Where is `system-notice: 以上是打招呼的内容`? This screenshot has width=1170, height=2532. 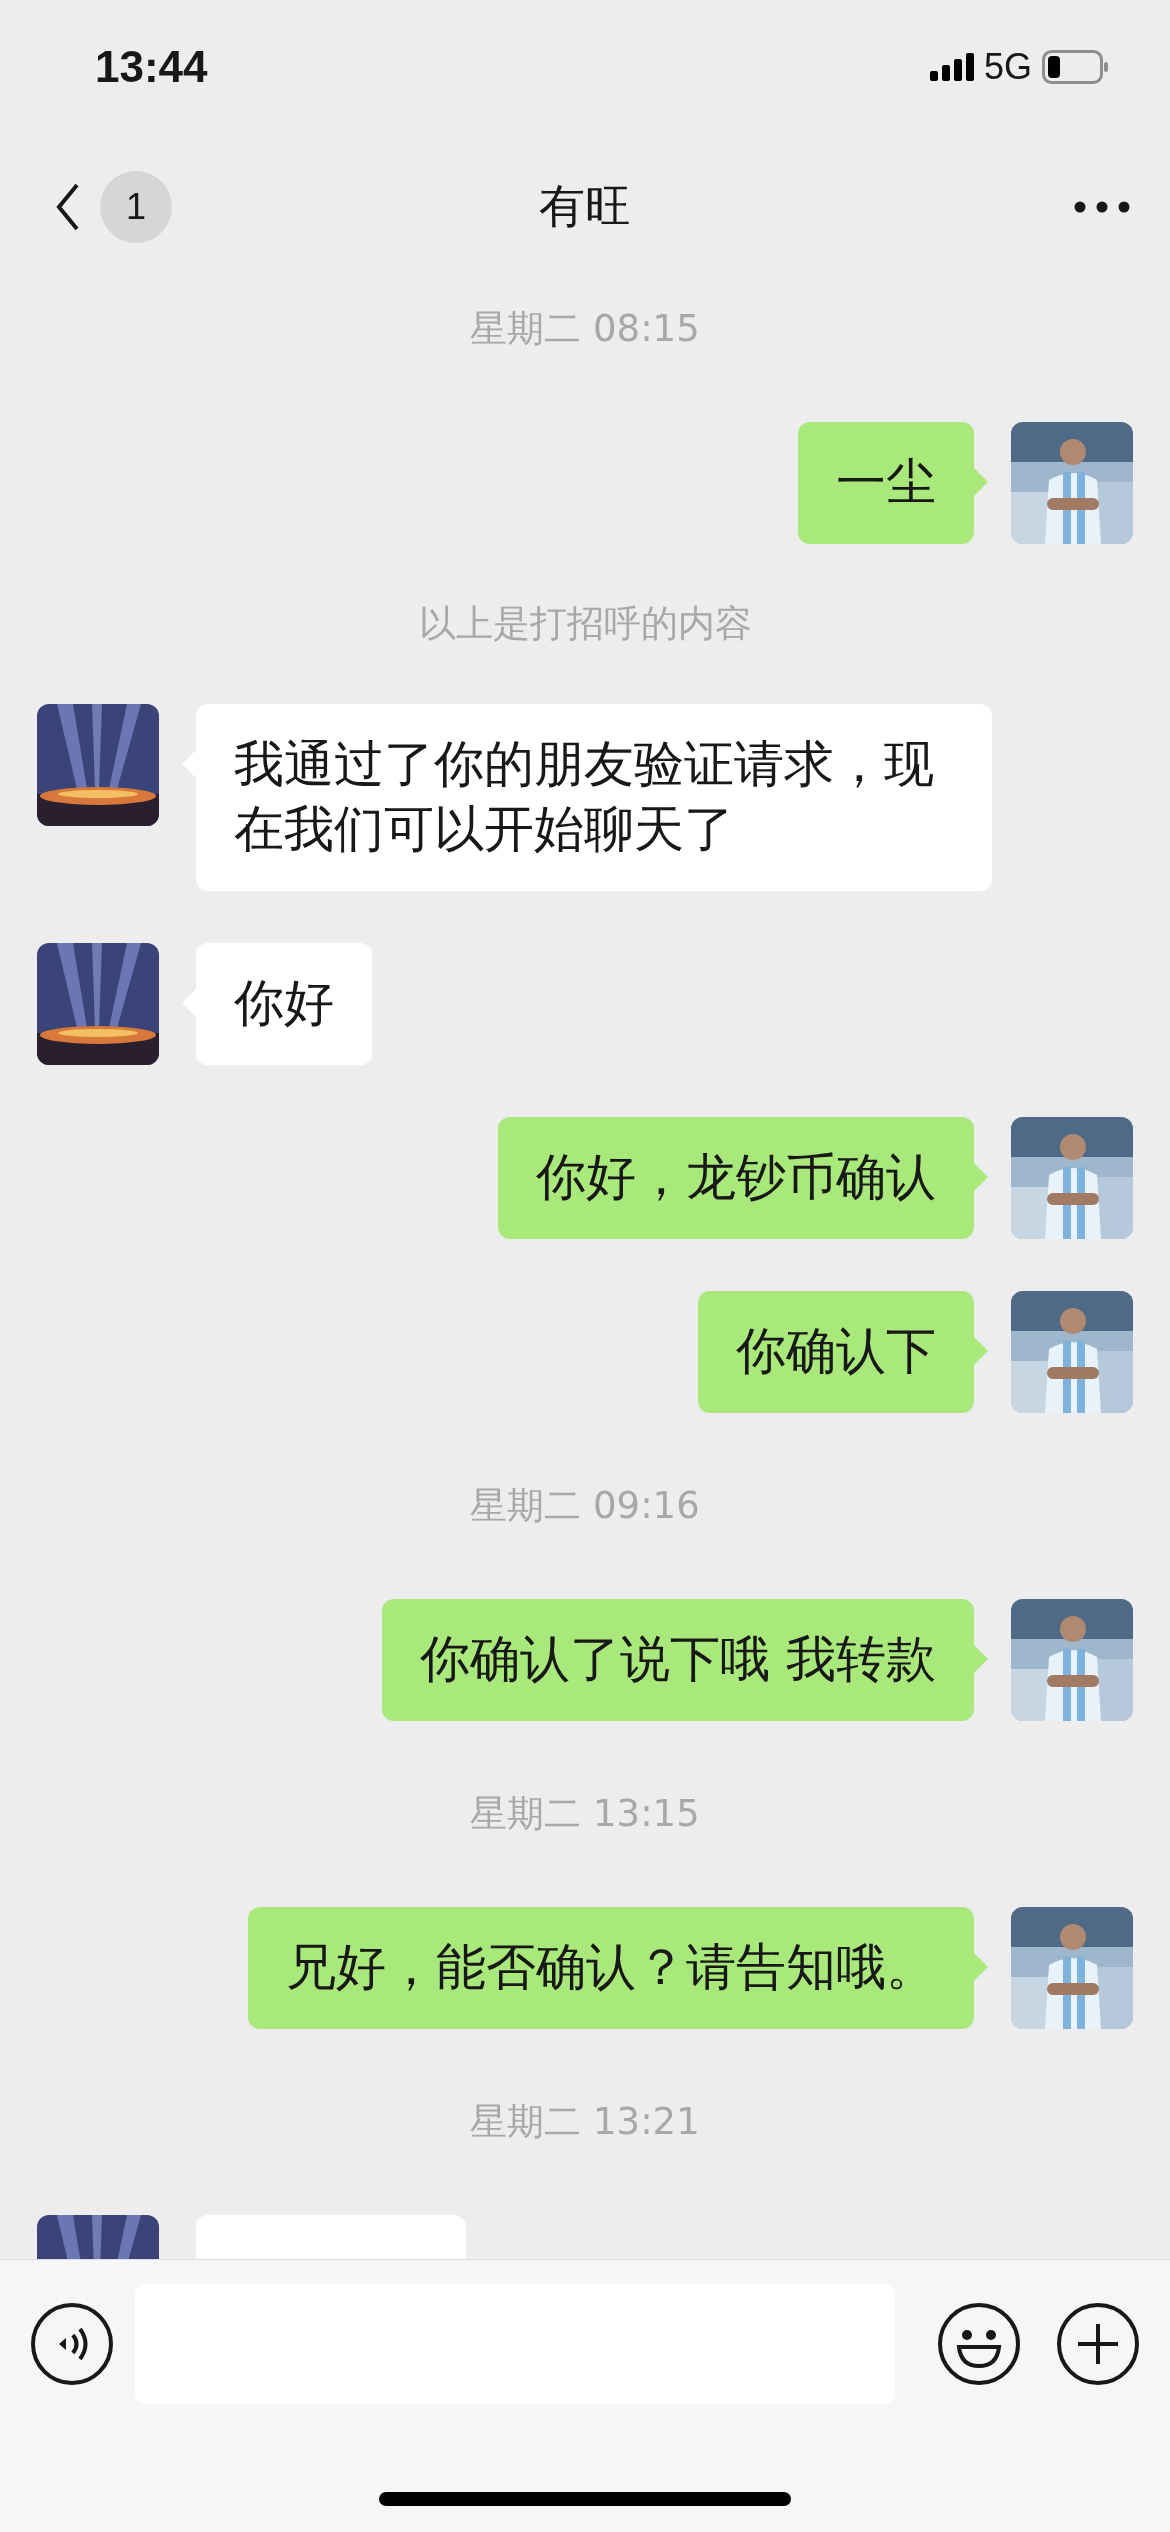
system-notice: 以上是打招呼的内容 is located at coordinates (585, 624).